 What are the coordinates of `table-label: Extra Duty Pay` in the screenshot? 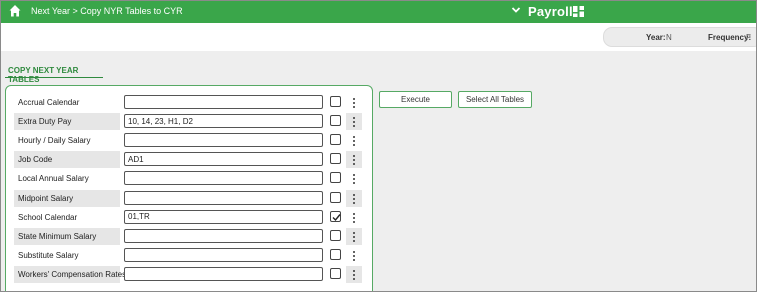 It's located at (67, 122).